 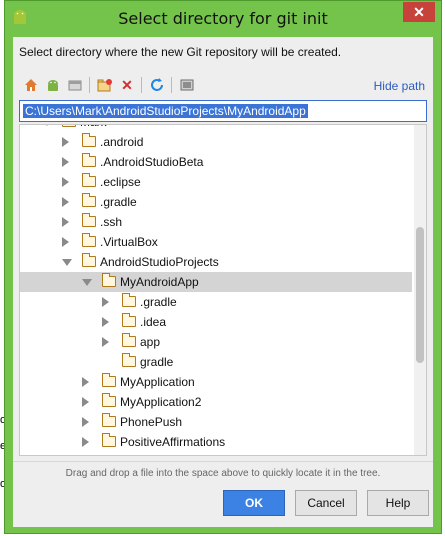 What do you see at coordinates (93, 127) in the screenshot?
I see `tree-row-label: Mark` at bounding box center [93, 127].